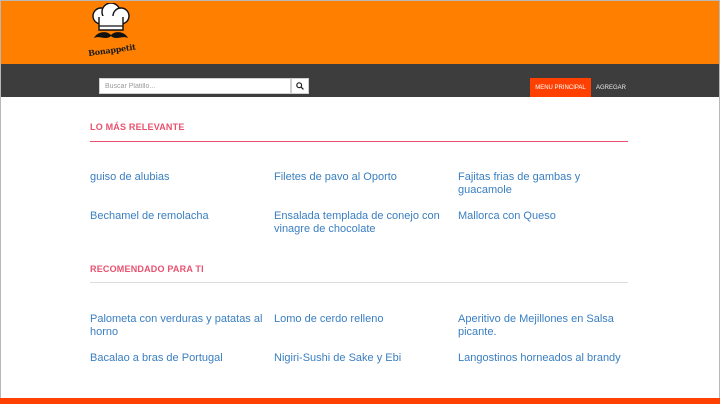  Describe the element at coordinates (362, 358) in the screenshot. I see `recipe-link: Nigiri-Sushi de Sake y Ebi` at that location.